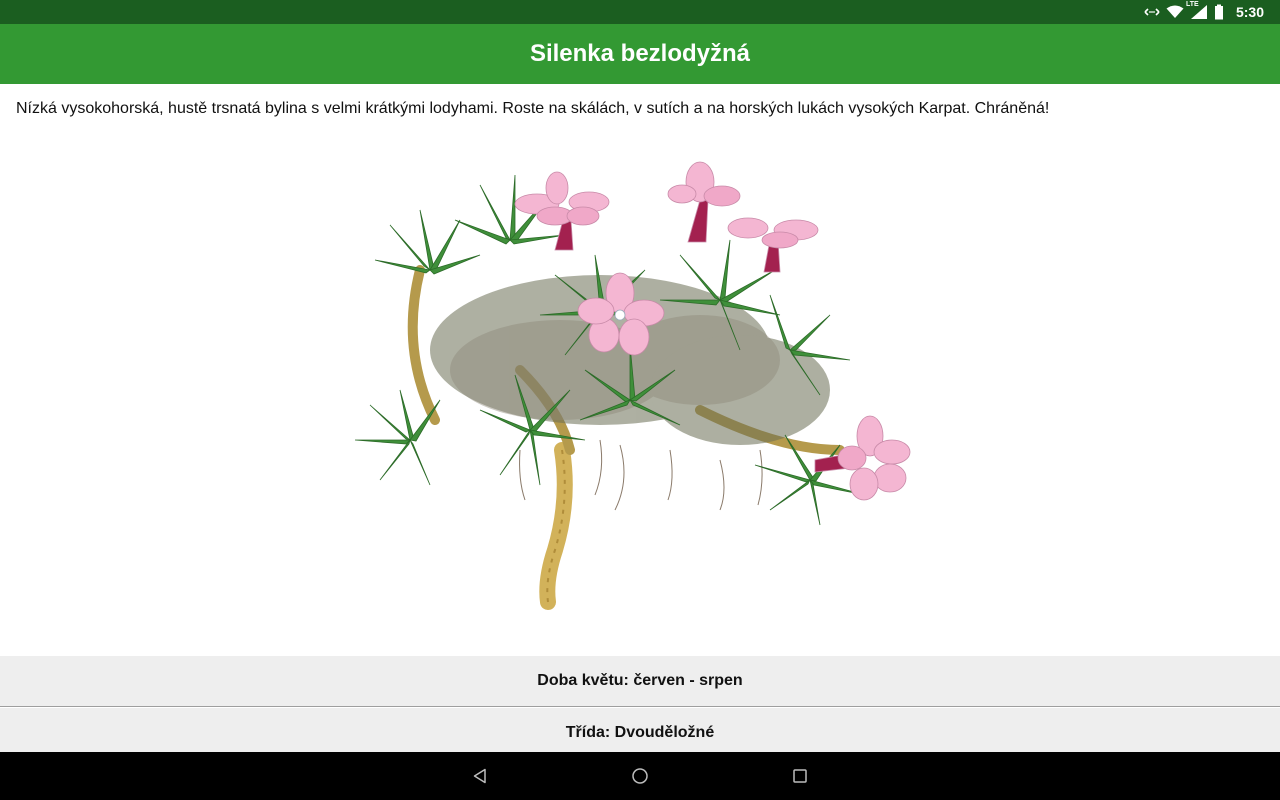 The width and height of the screenshot is (1280, 800). What do you see at coordinates (1192, 4) in the screenshot?
I see `network-type-label: LTE` at bounding box center [1192, 4].